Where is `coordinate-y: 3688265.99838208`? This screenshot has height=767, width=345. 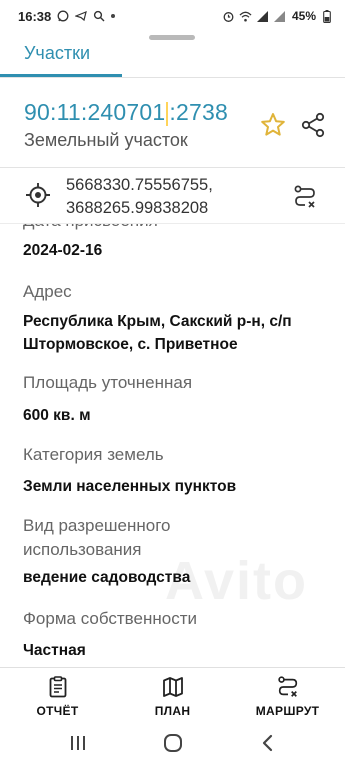 coordinate-y: 3688265.99838208 is located at coordinates (137, 208).